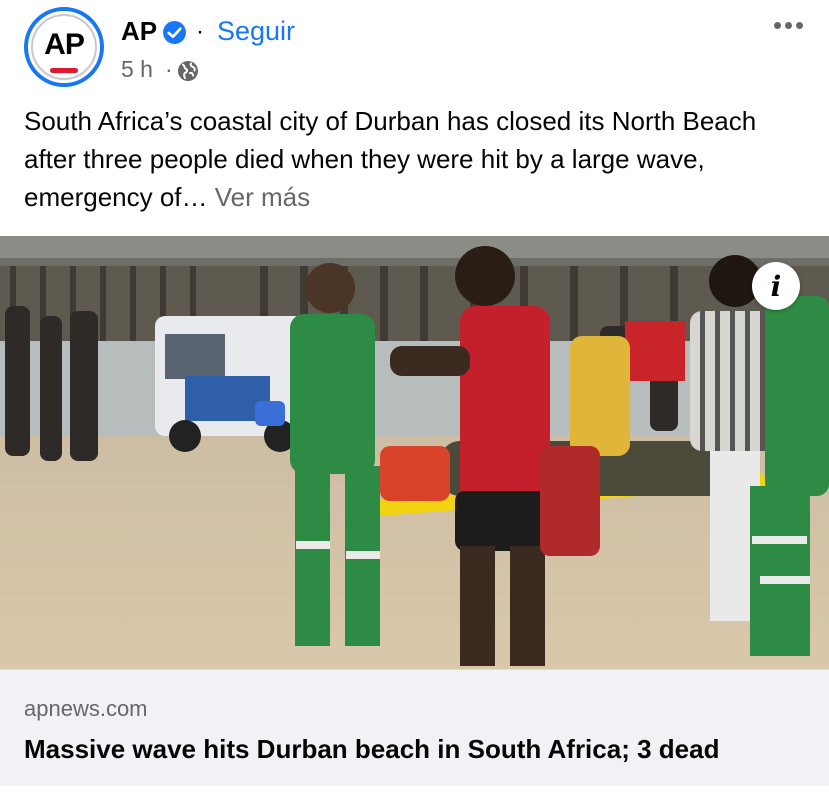 The width and height of the screenshot is (829, 804). Describe the element at coordinates (188, 71) in the screenshot. I see `globe-icon` at that location.